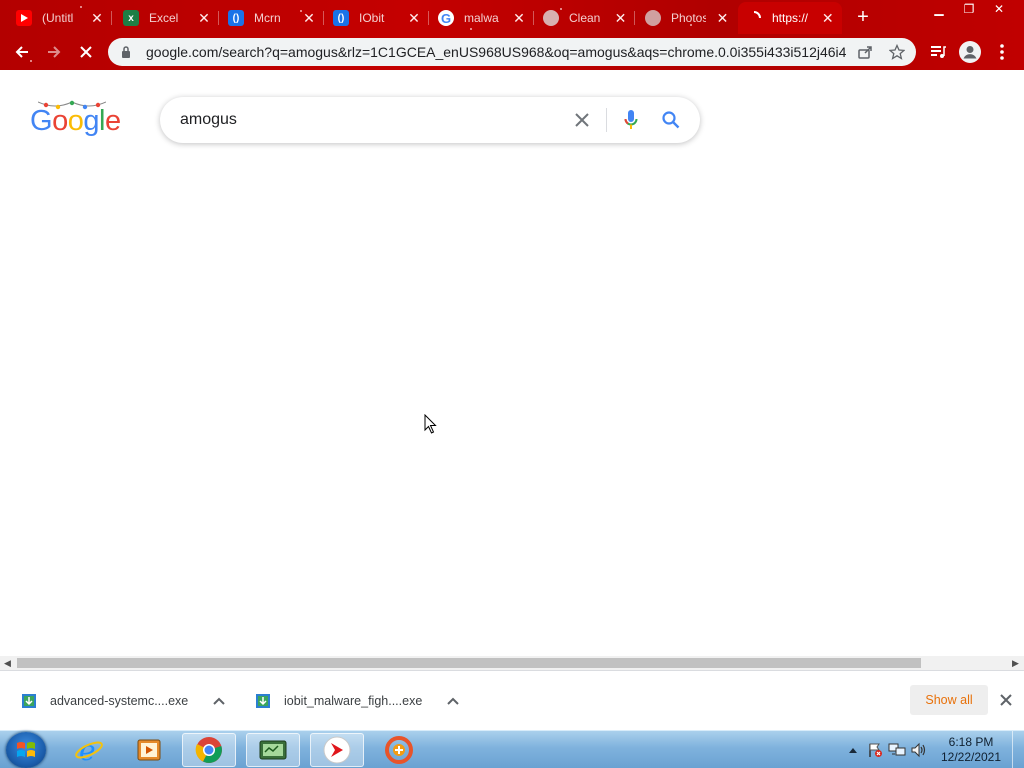 The height and width of the screenshot is (768, 1024). I want to click on back-arrow-icon, so click(21, 52).